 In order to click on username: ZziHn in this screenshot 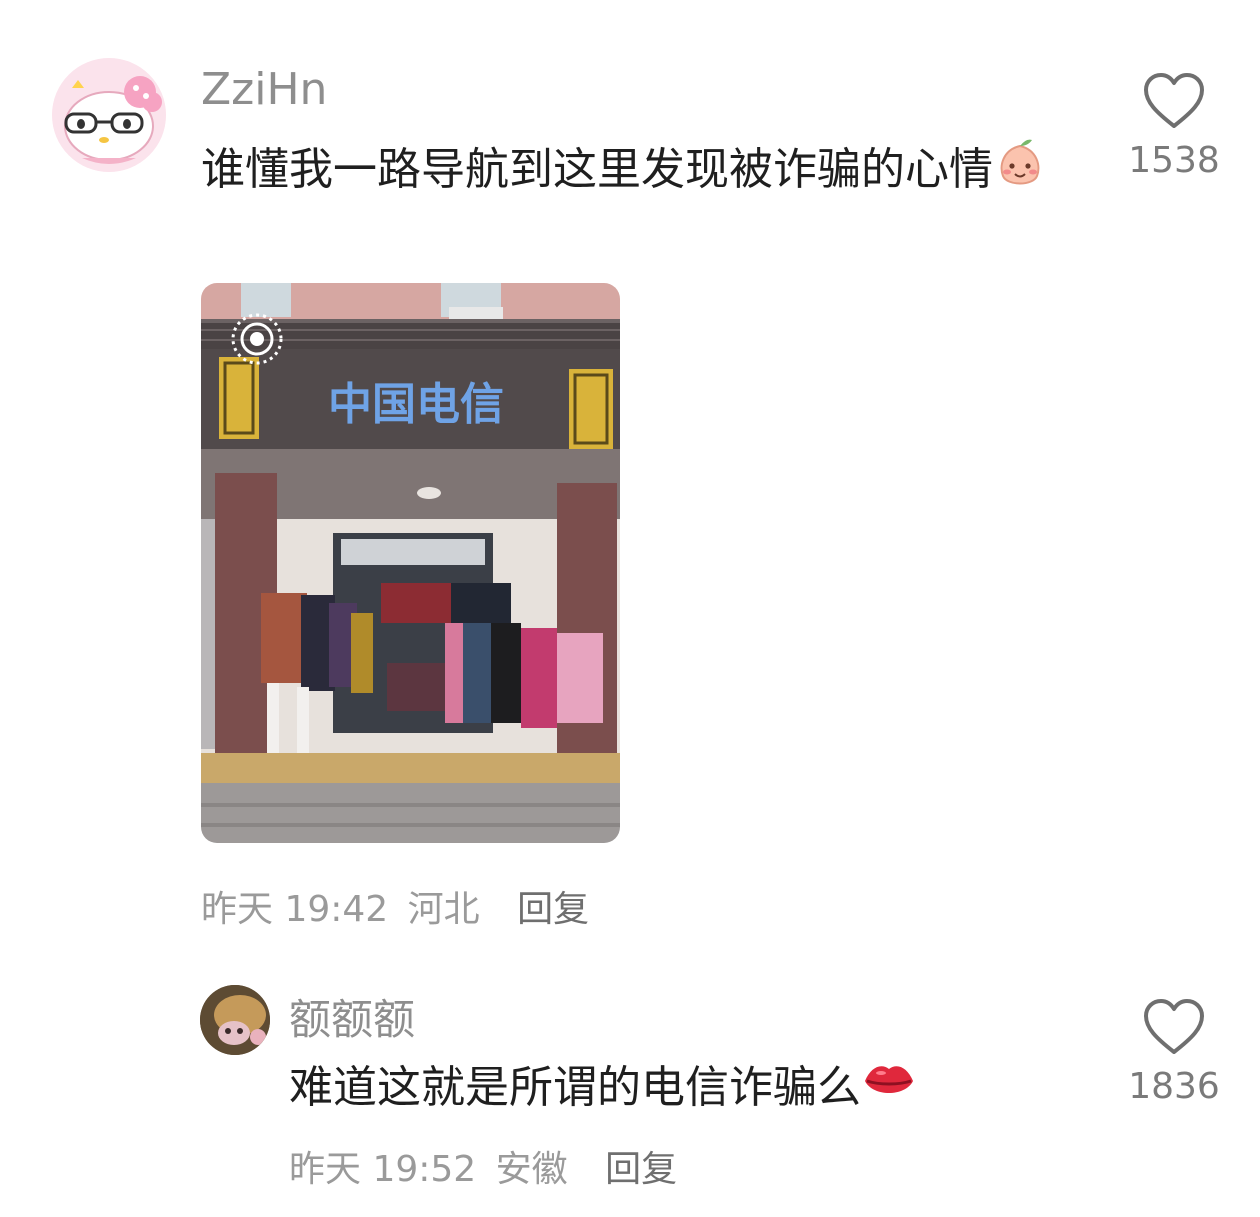, I will do `click(264, 89)`.